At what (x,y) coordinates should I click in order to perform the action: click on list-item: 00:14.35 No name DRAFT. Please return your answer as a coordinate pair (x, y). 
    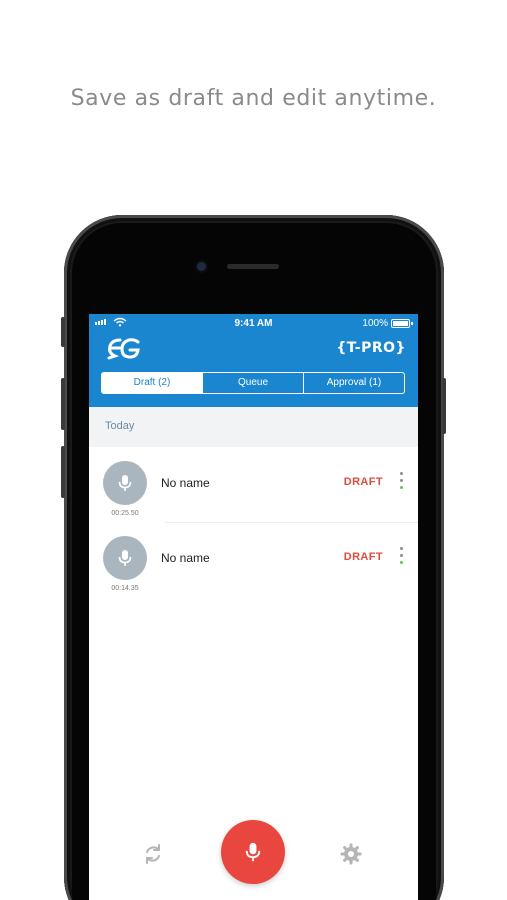
    Looking at the image, I should click on (253, 574).